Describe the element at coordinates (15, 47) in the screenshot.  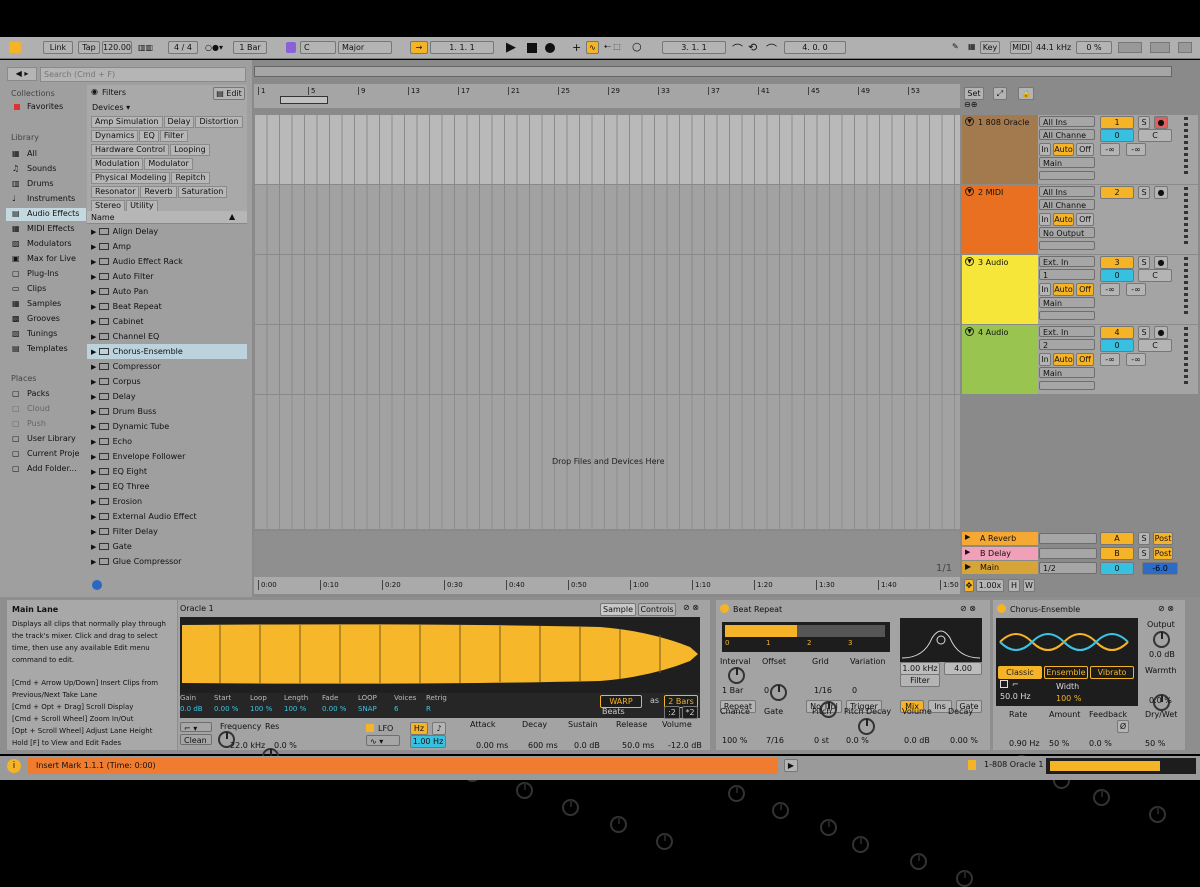
I see `view-switch-icon` at that location.